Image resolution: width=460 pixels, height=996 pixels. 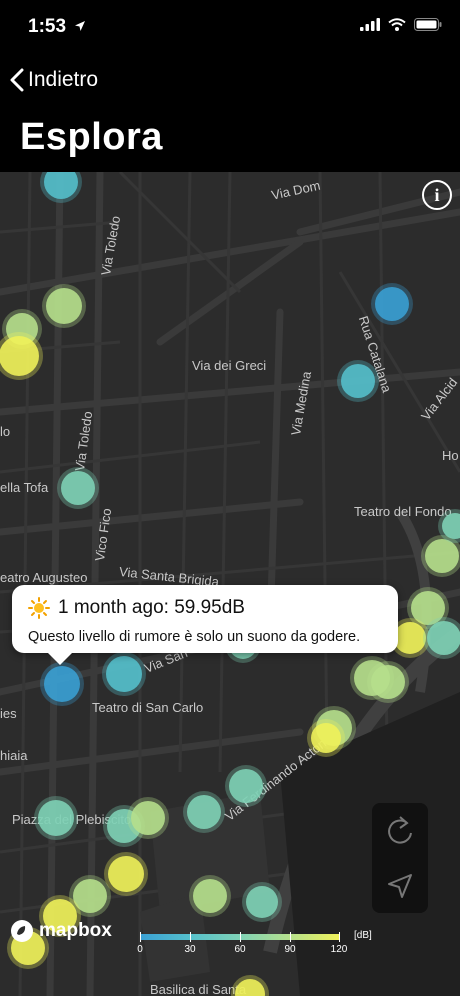 What do you see at coordinates (17, 80) in the screenshot?
I see `chevron-left-icon` at bounding box center [17, 80].